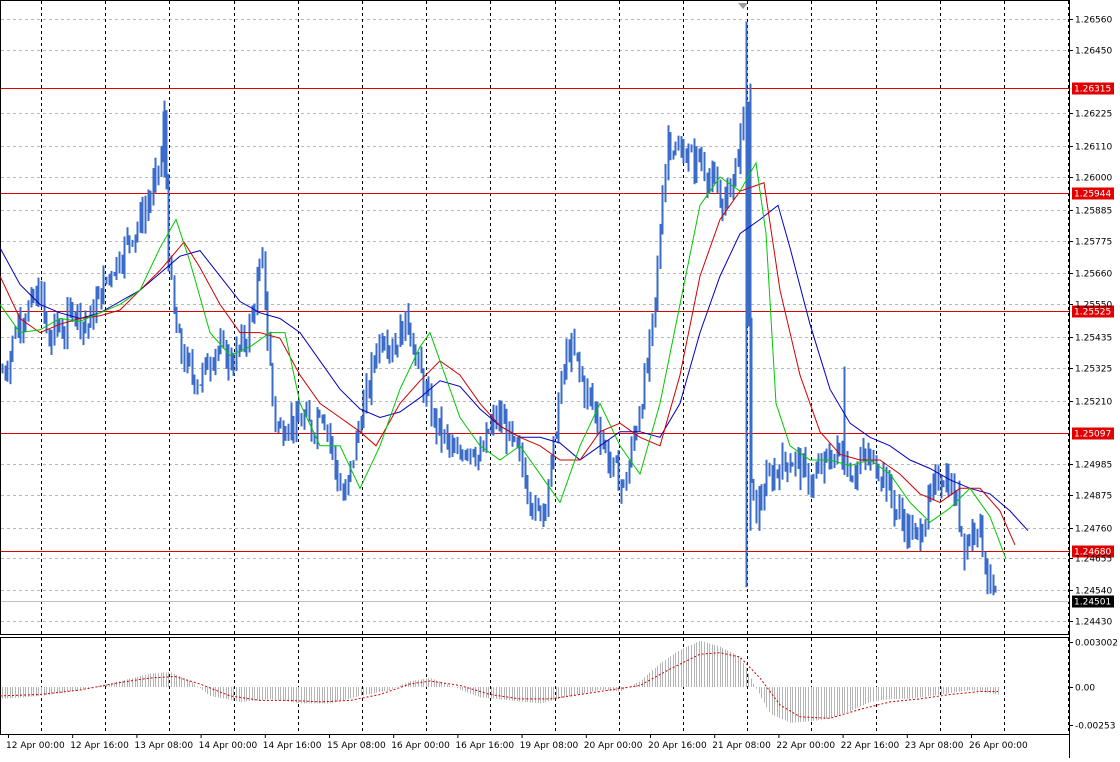 The width and height of the screenshot is (1120, 762). Describe the element at coordinates (1093, 179) in the screenshot. I see `price-tick-label: 1.26000` at that location.